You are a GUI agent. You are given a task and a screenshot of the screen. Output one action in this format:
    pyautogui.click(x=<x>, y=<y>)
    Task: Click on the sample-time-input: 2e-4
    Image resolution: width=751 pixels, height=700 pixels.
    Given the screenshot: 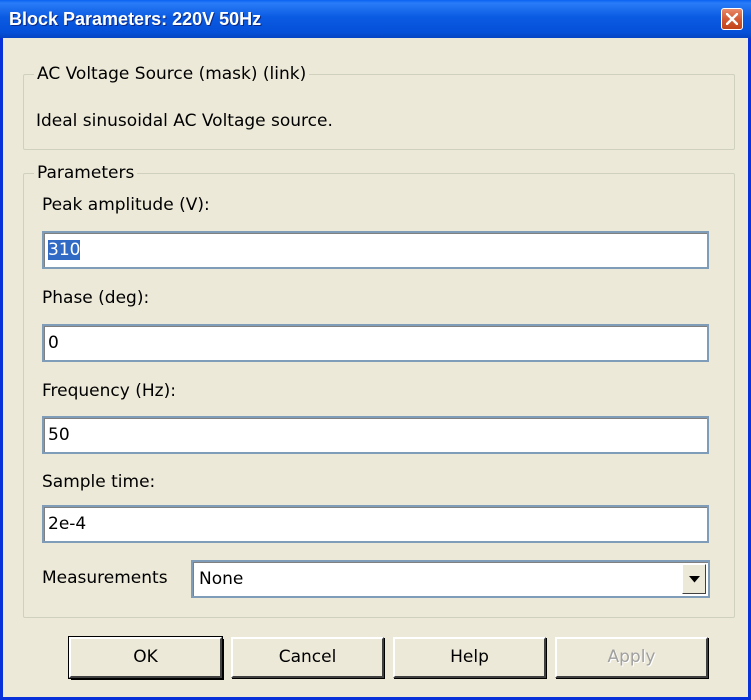 What is the action you would take?
    pyautogui.click(x=375, y=524)
    